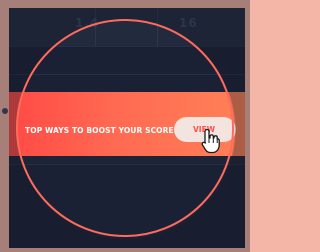 The width and height of the screenshot is (320, 252). I want to click on score-value-left: 1.4, so click(87, 23).